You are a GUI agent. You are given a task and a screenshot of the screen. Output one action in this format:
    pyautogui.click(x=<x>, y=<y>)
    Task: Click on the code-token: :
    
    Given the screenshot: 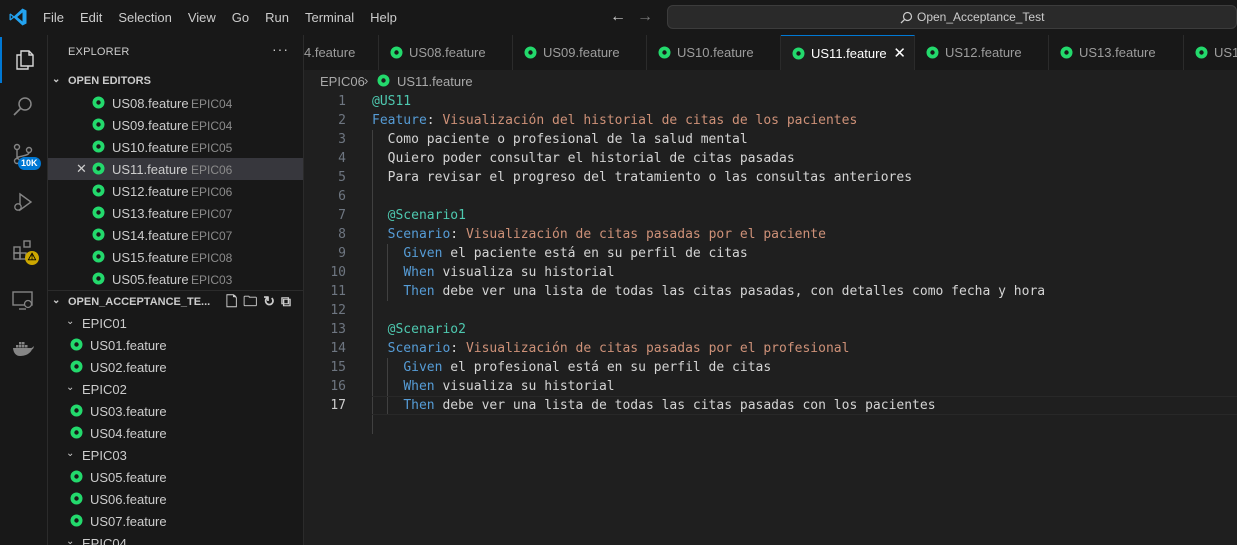 What is the action you would take?
    pyautogui.click(x=458, y=348)
    